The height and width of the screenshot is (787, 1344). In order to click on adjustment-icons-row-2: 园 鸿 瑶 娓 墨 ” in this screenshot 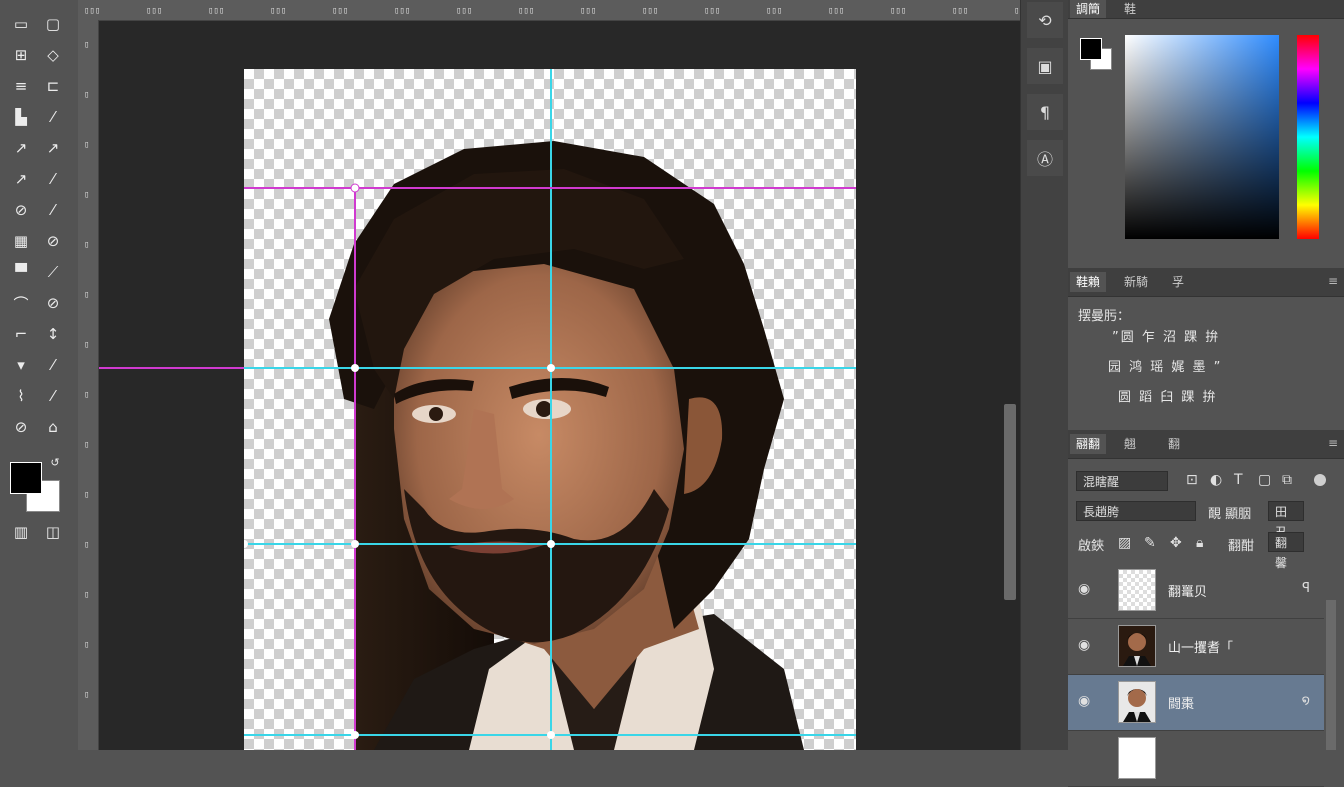, I will do `click(1165, 365)`.